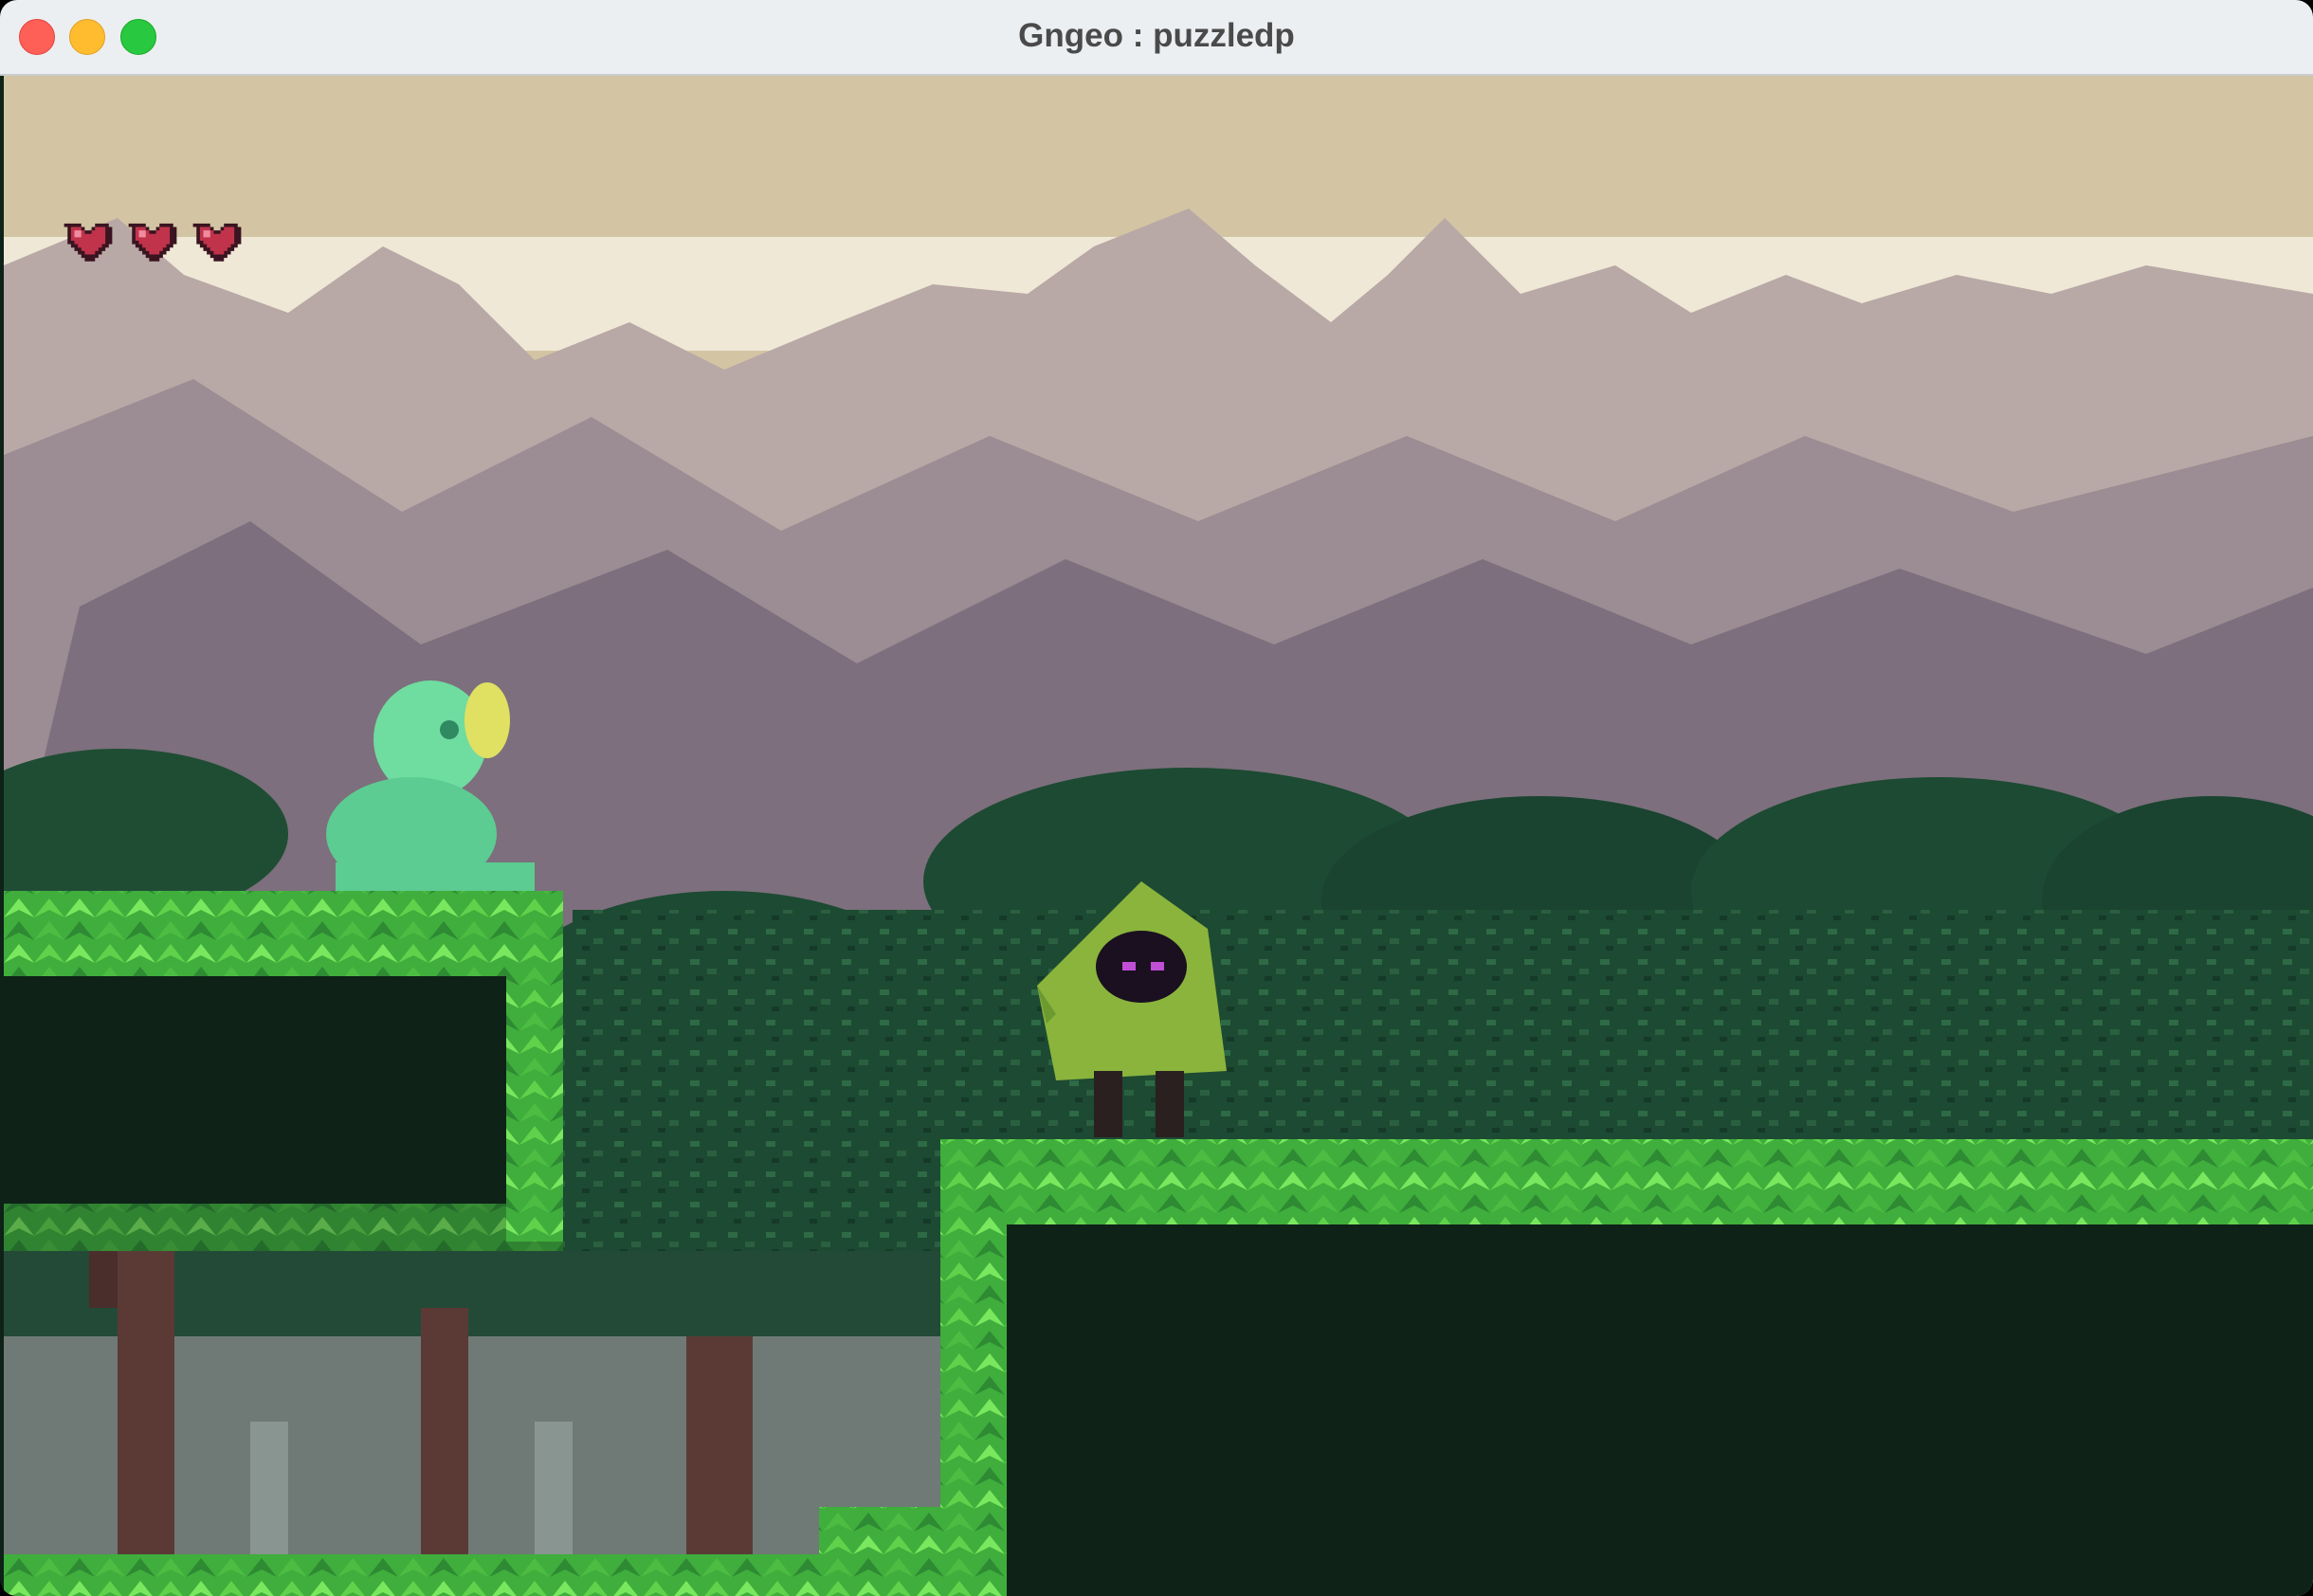 This screenshot has width=2313, height=1596. I want to click on bottom-ground, so click(416, 1575).